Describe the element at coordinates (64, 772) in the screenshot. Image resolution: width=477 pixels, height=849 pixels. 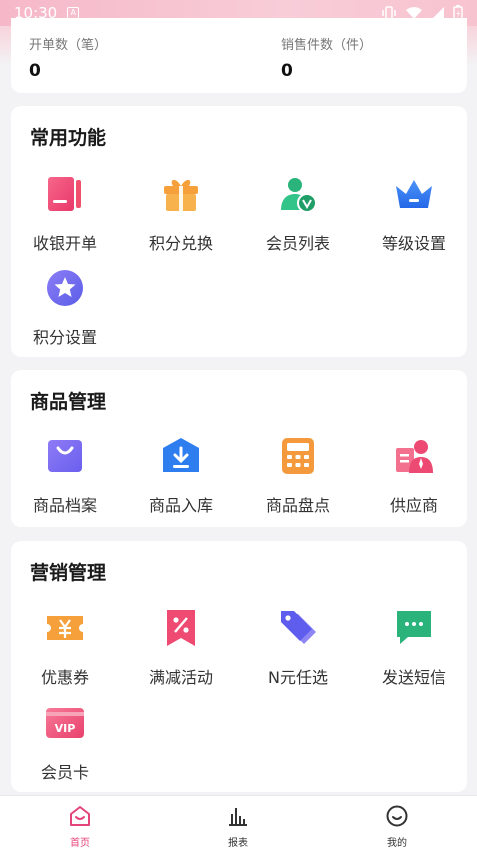
I see `member-card-label: 会员卡` at that location.